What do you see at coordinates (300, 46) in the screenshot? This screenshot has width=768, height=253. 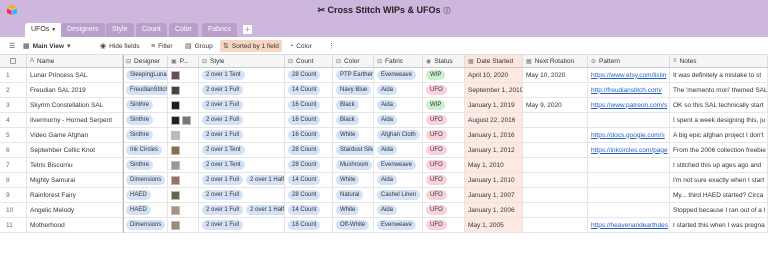 I see `color-button: ◔ Color` at bounding box center [300, 46].